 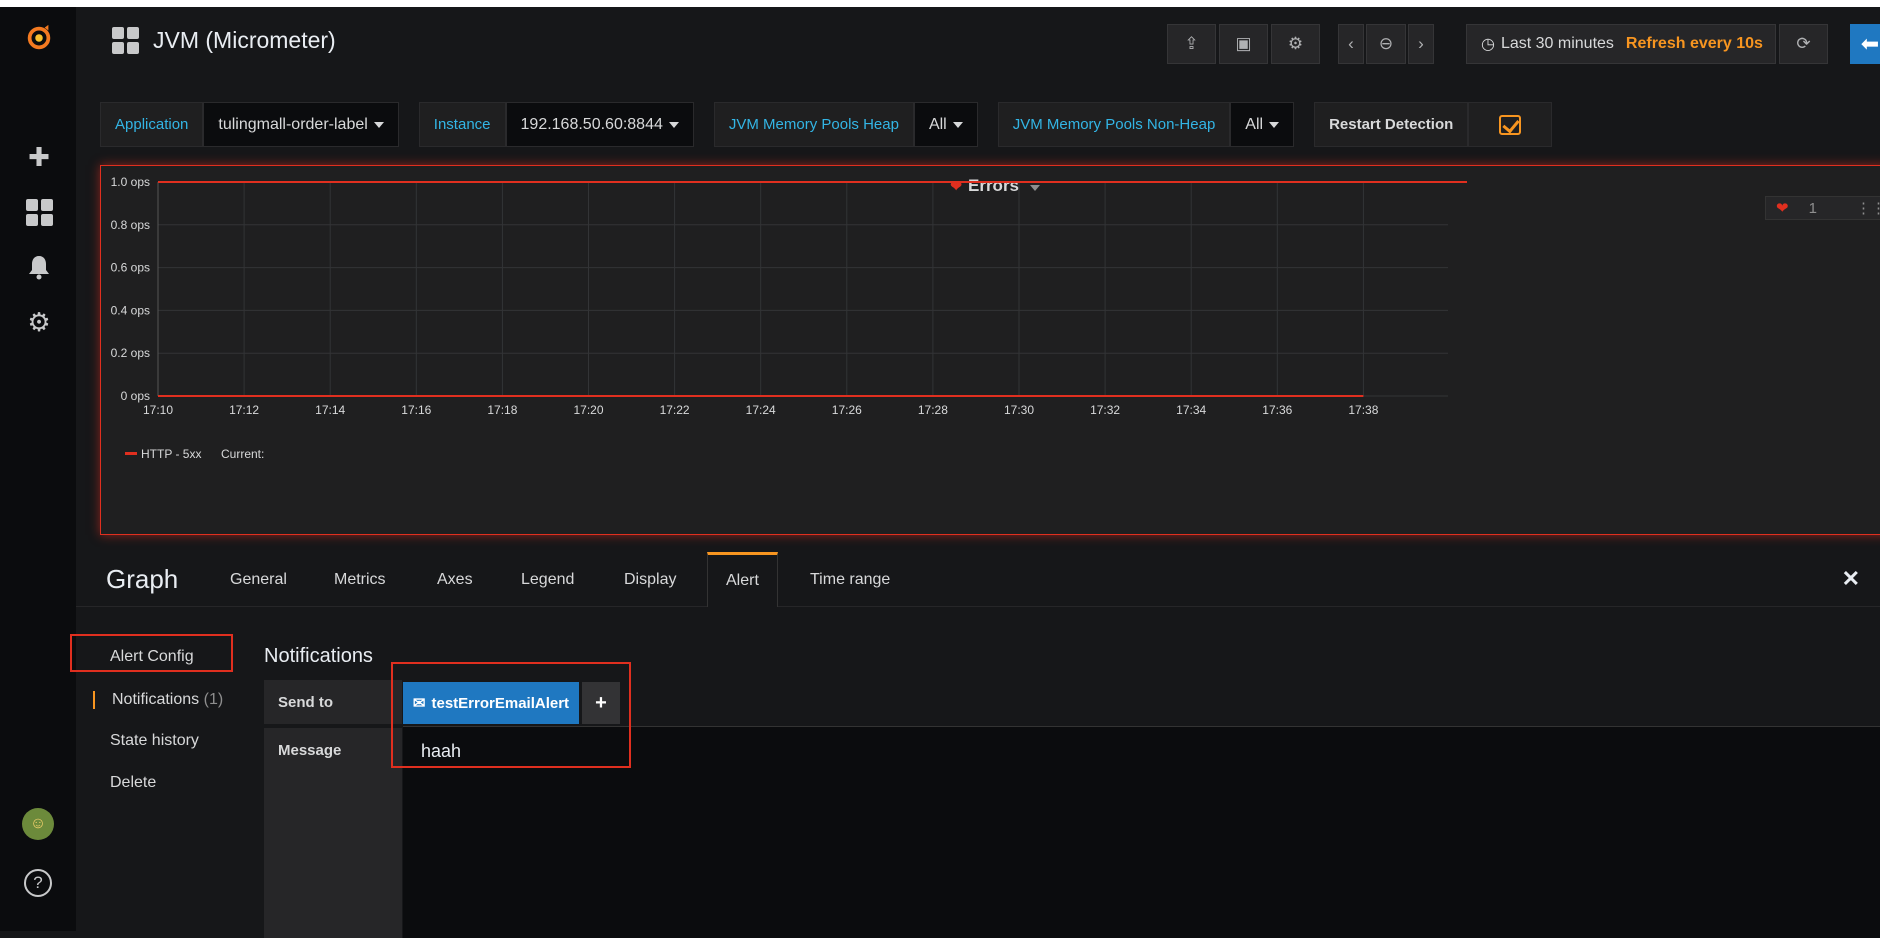 I want to click on x-tick-label: 17:26, so click(x=847, y=410).